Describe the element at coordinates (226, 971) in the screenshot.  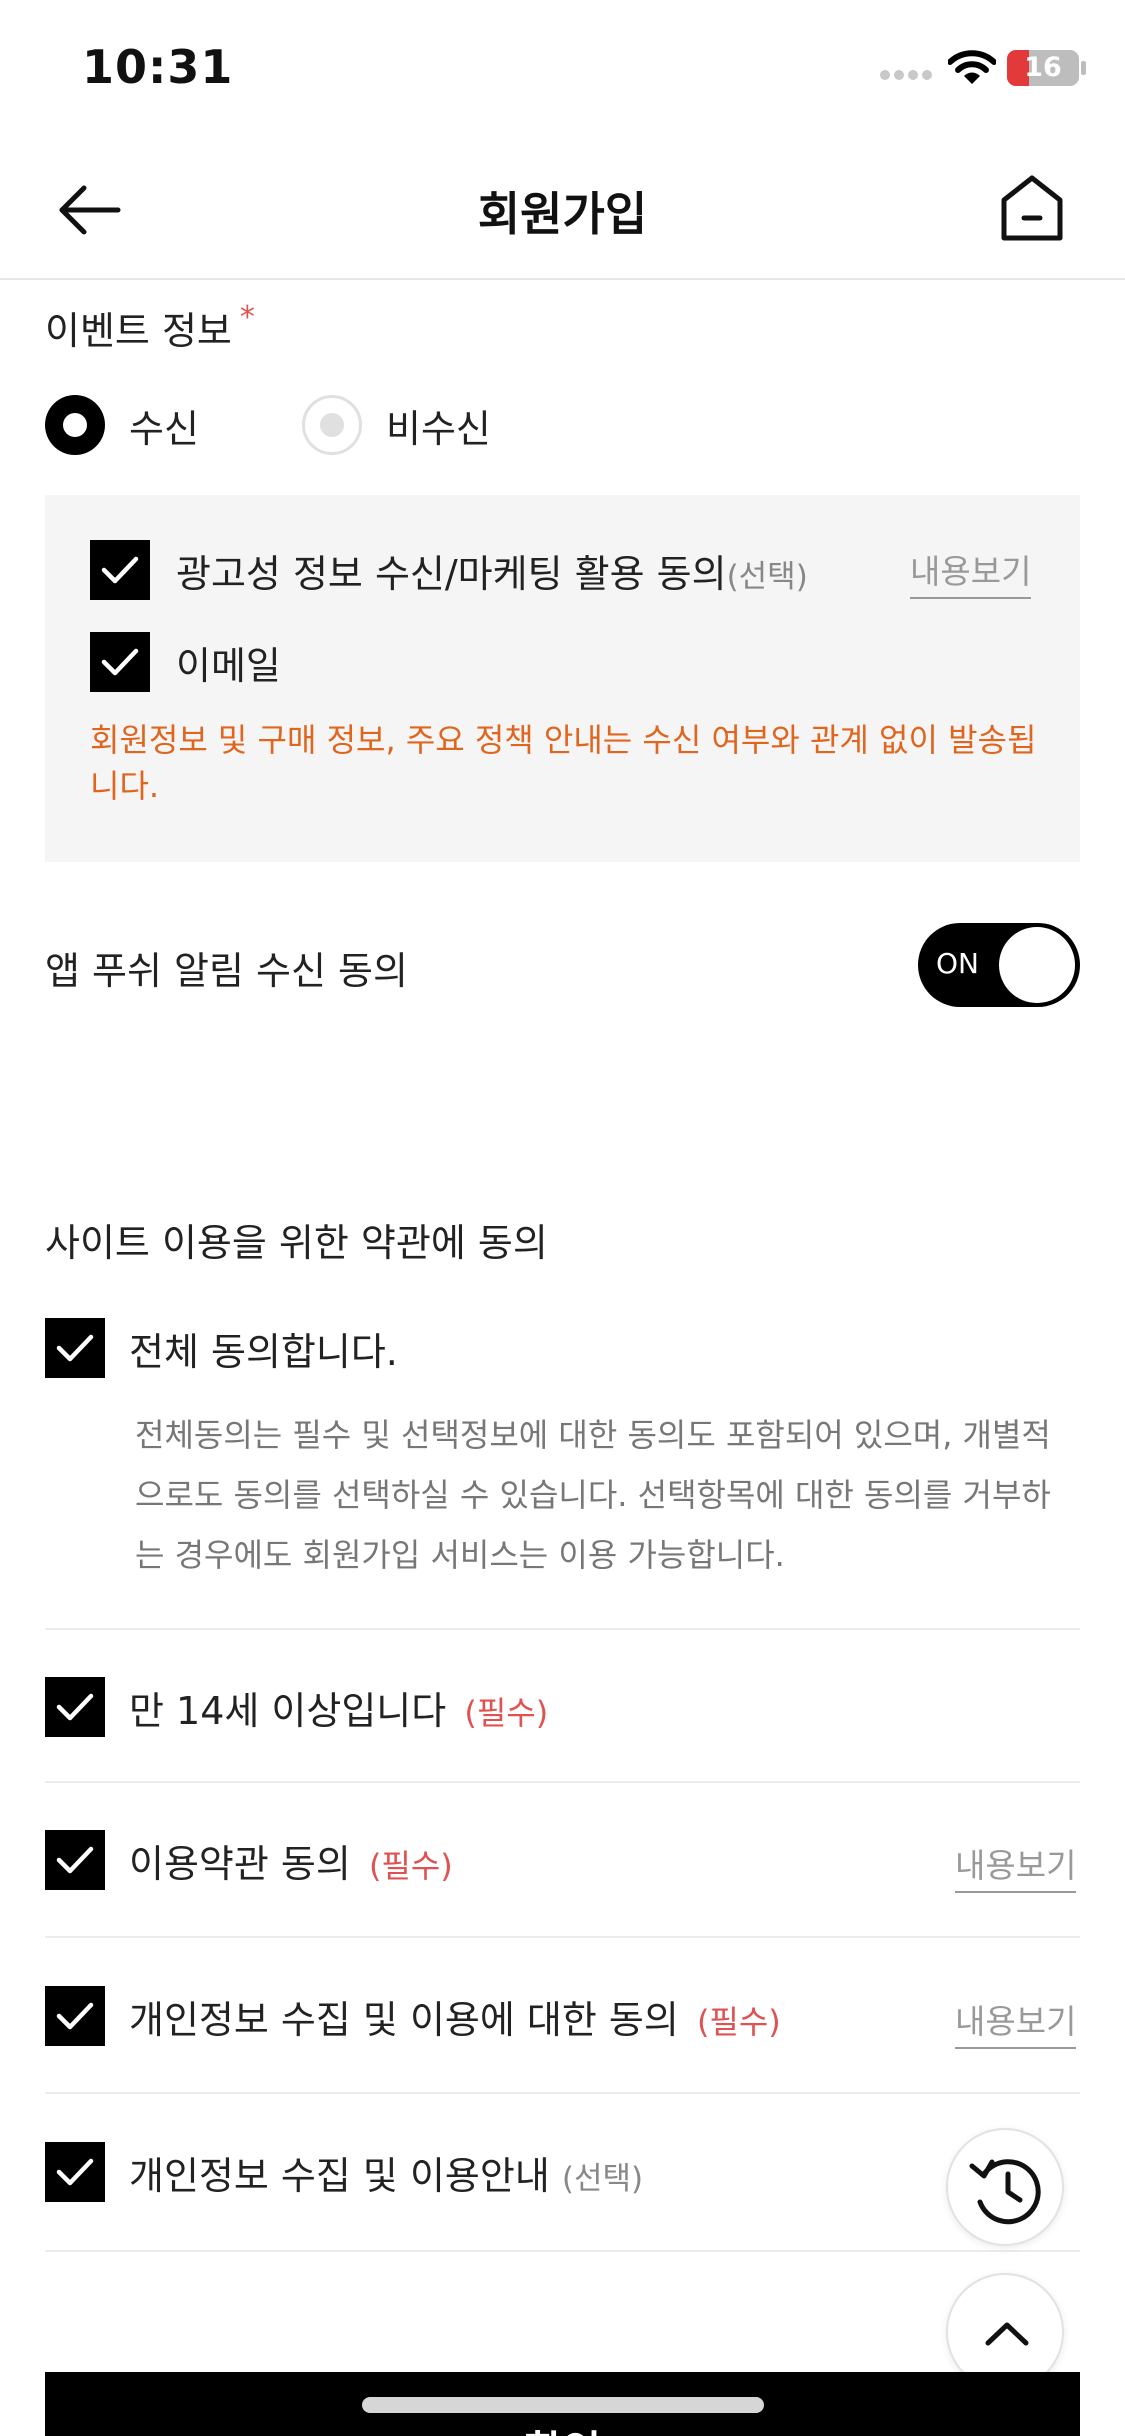
I see `push-consent-label: 앱 푸쉬 알림 수신 동의` at that location.